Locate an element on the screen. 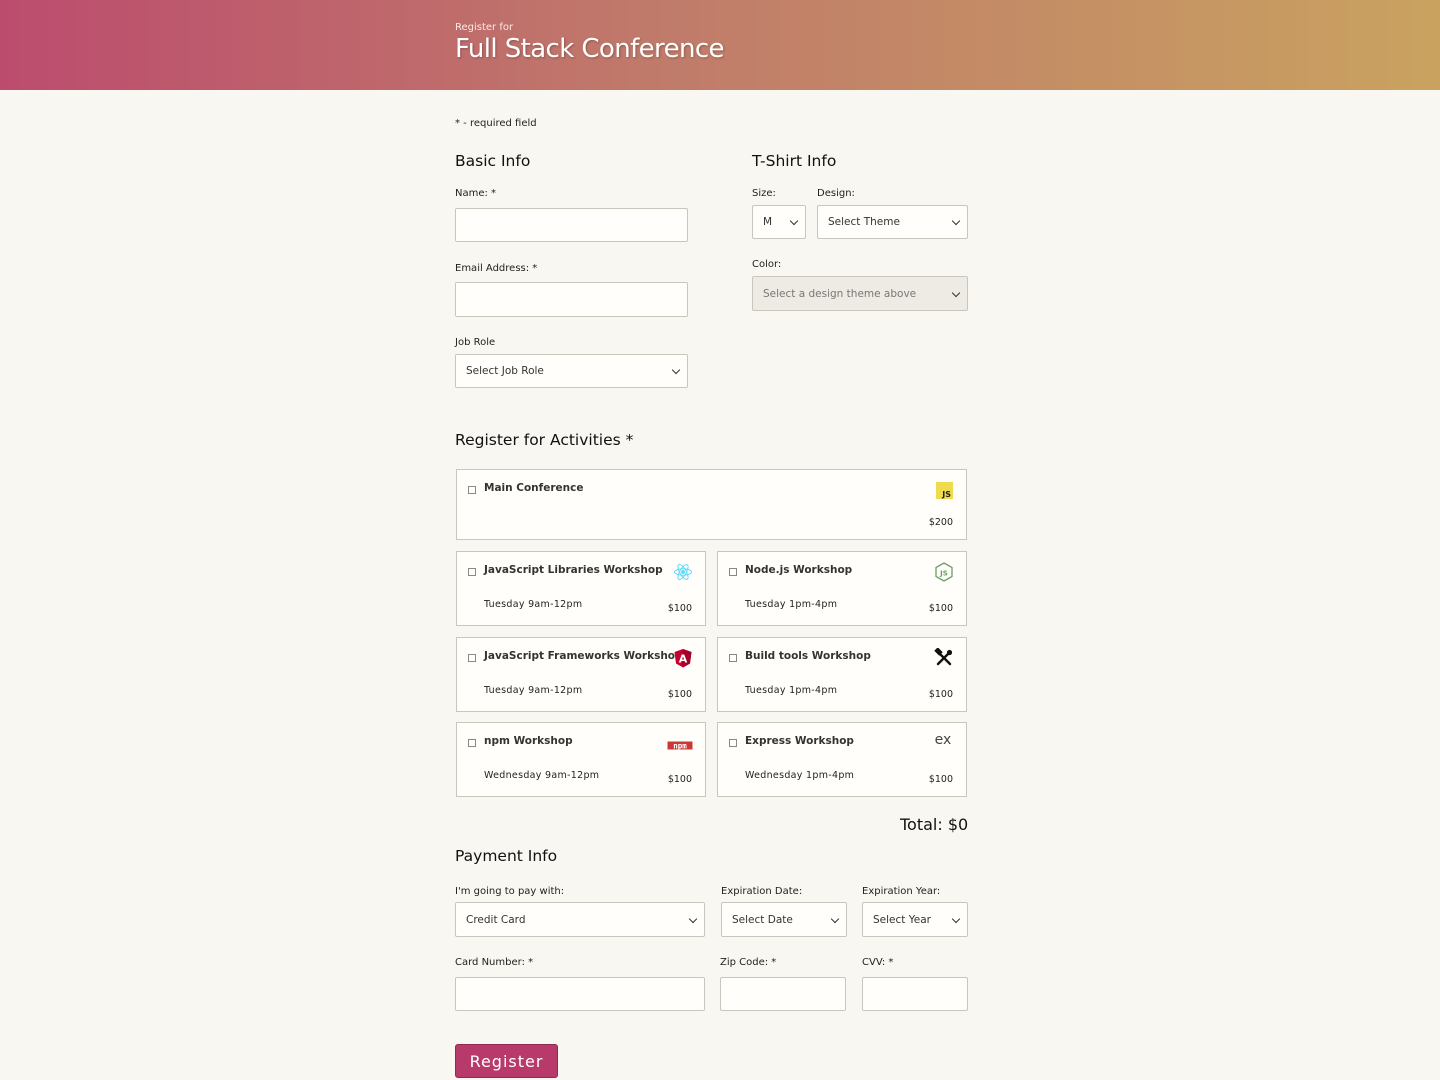 The width and height of the screenshot is (1440, 1080). payment-method-value: Credit Card is located at coordinates (496, 919).